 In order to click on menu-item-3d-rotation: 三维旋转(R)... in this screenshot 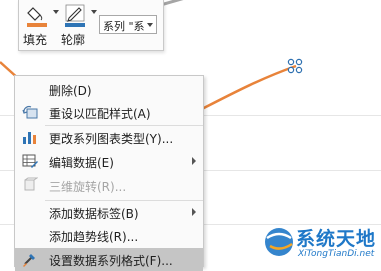, I will do `click(109, 185)`.